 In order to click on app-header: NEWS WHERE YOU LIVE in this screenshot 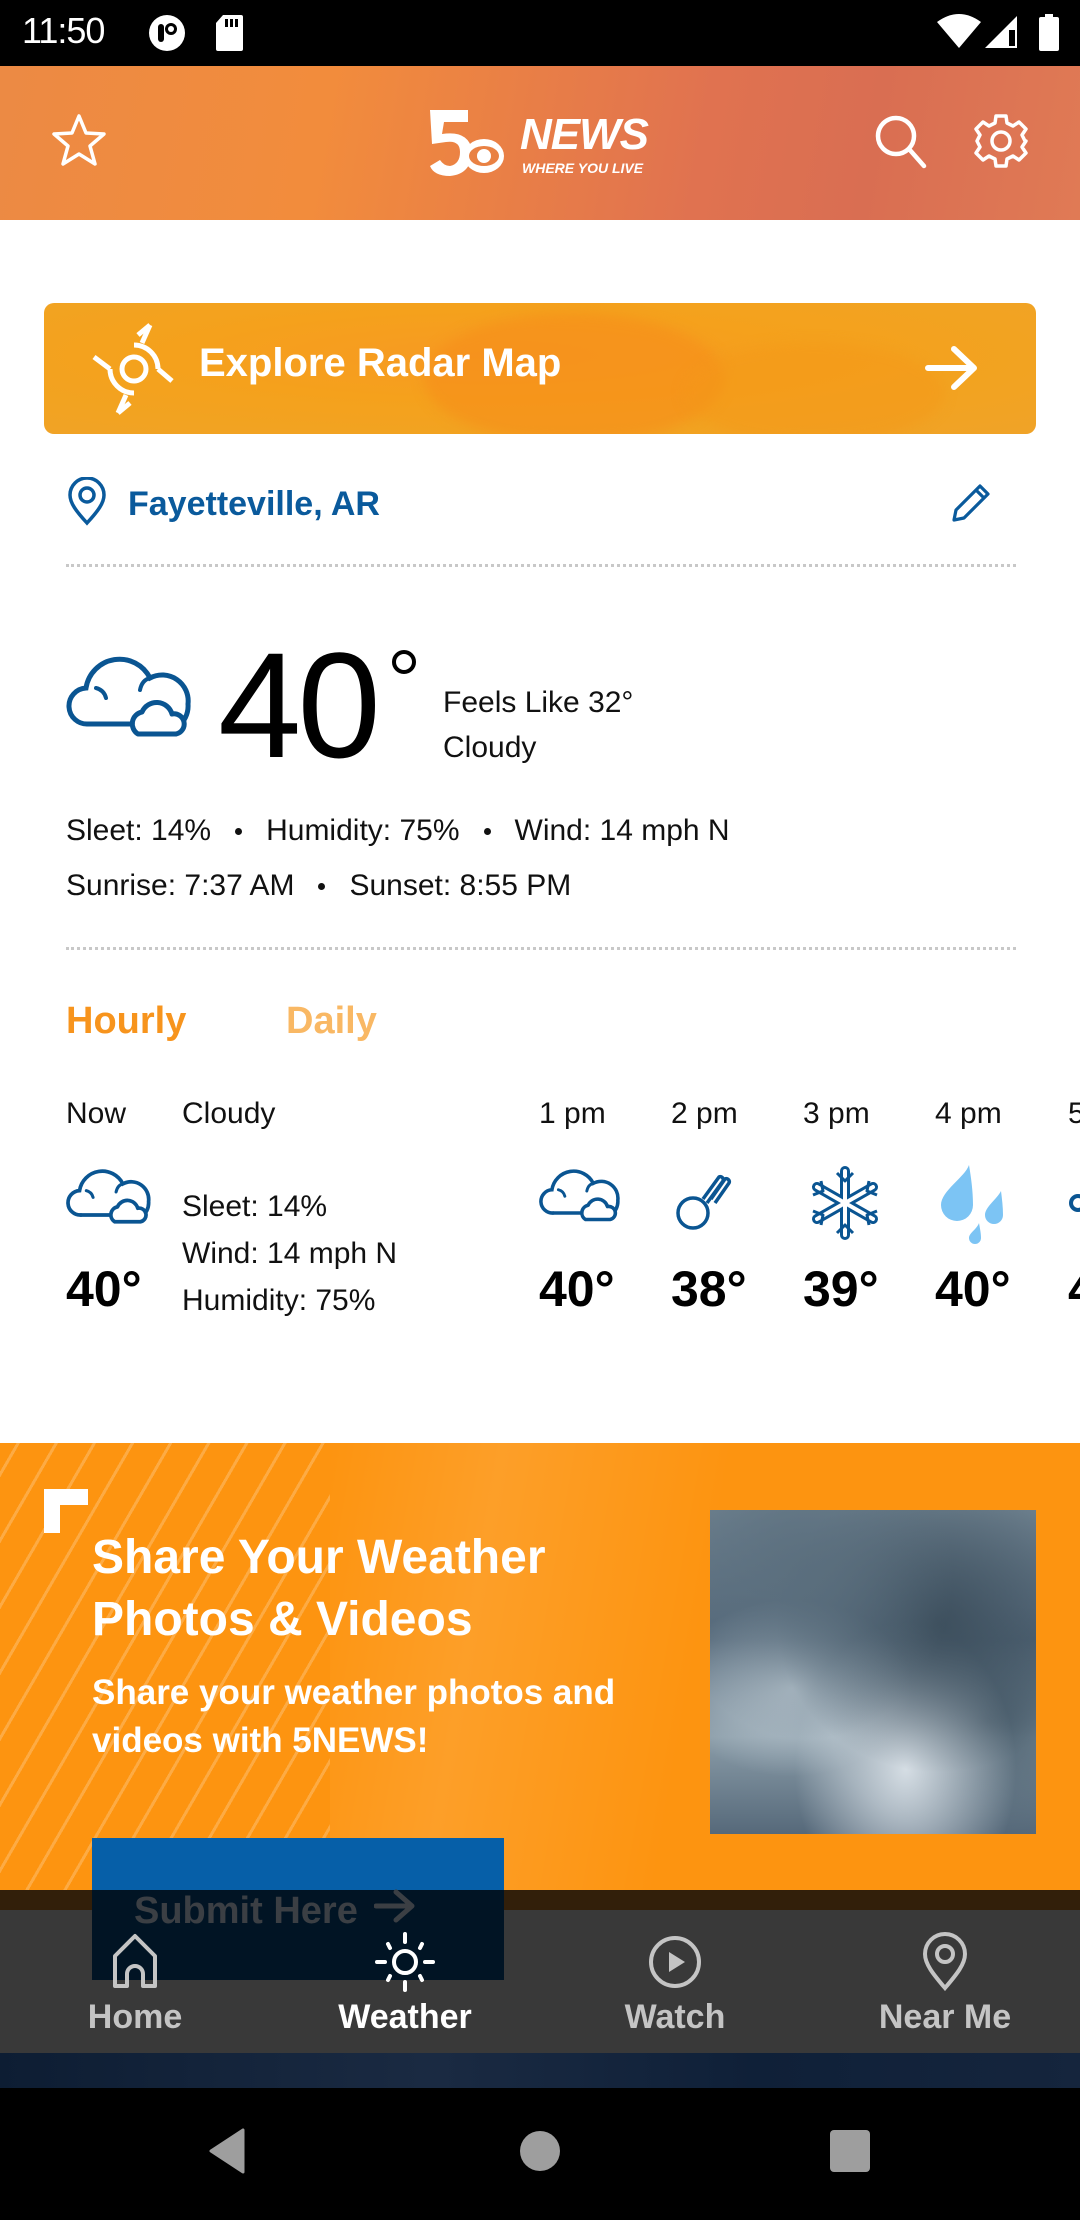, I will do `click(540, 143)`.